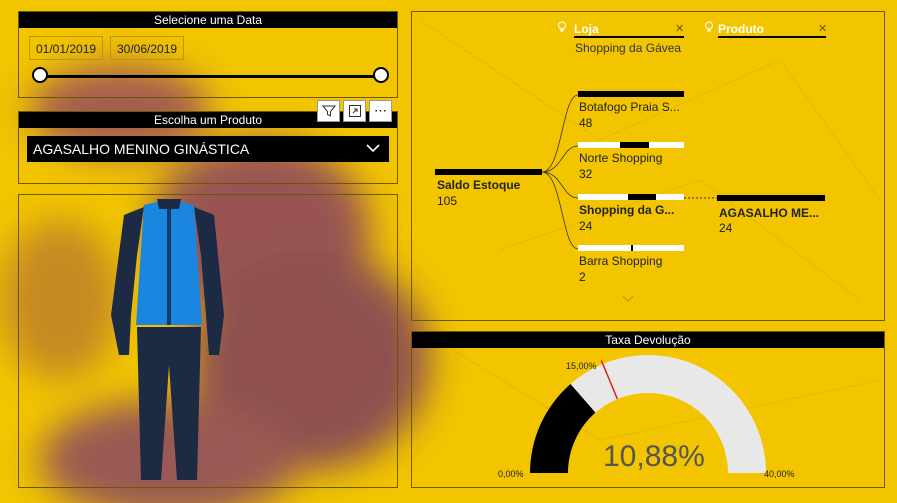 Image resolution: width=897 pixels, height=503 pixels. I want to click on root-node-value: 105, so click(447, 201).